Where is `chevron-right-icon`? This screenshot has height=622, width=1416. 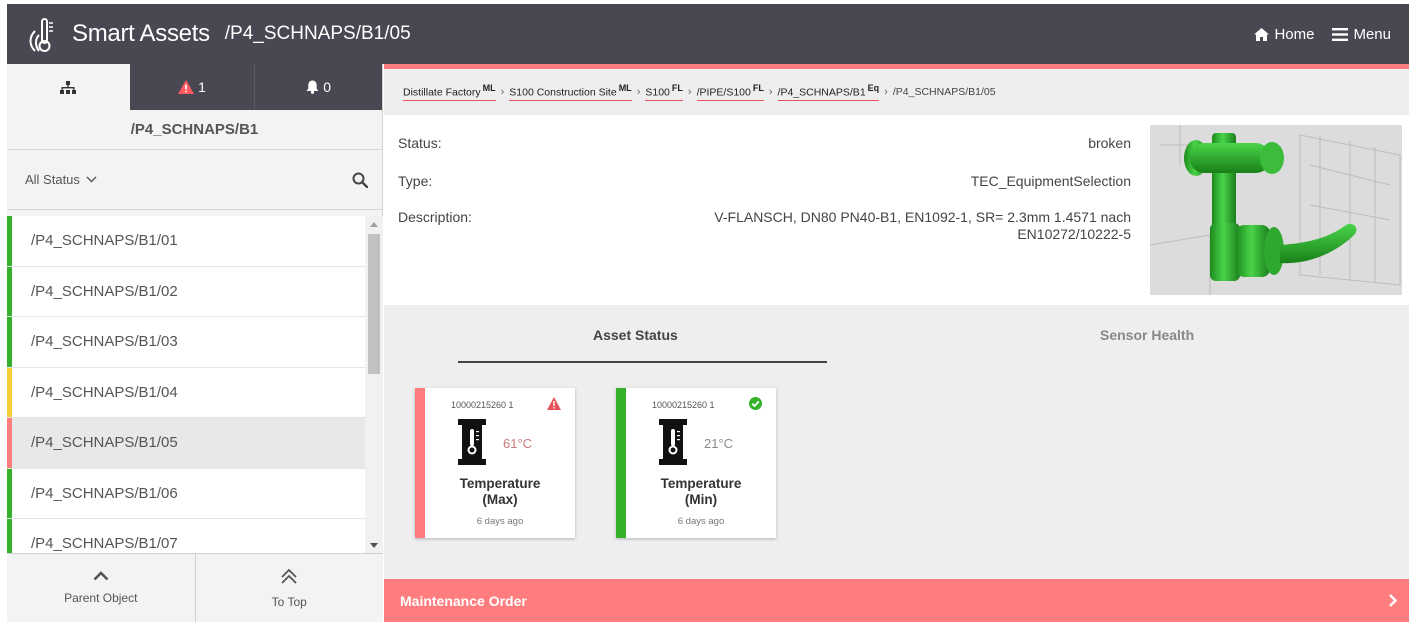
chevron-right-icon is located at coordinates (1393, 600).